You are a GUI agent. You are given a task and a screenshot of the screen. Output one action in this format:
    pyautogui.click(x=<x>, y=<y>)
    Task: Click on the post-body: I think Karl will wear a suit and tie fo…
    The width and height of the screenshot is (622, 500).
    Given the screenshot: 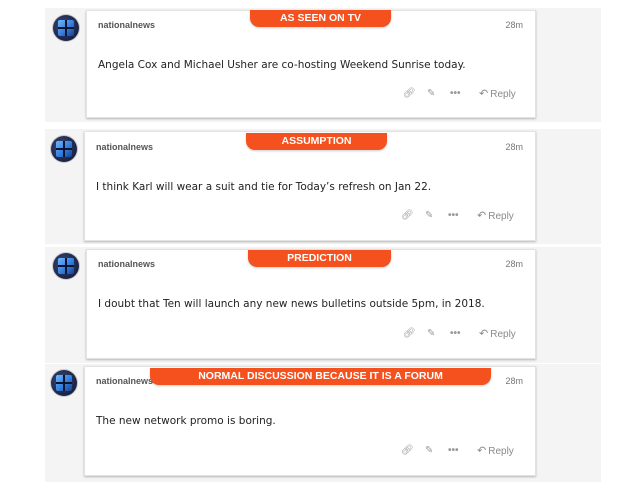 What is the action you would take?
    pyautogui.click(x=264, y=187)
    